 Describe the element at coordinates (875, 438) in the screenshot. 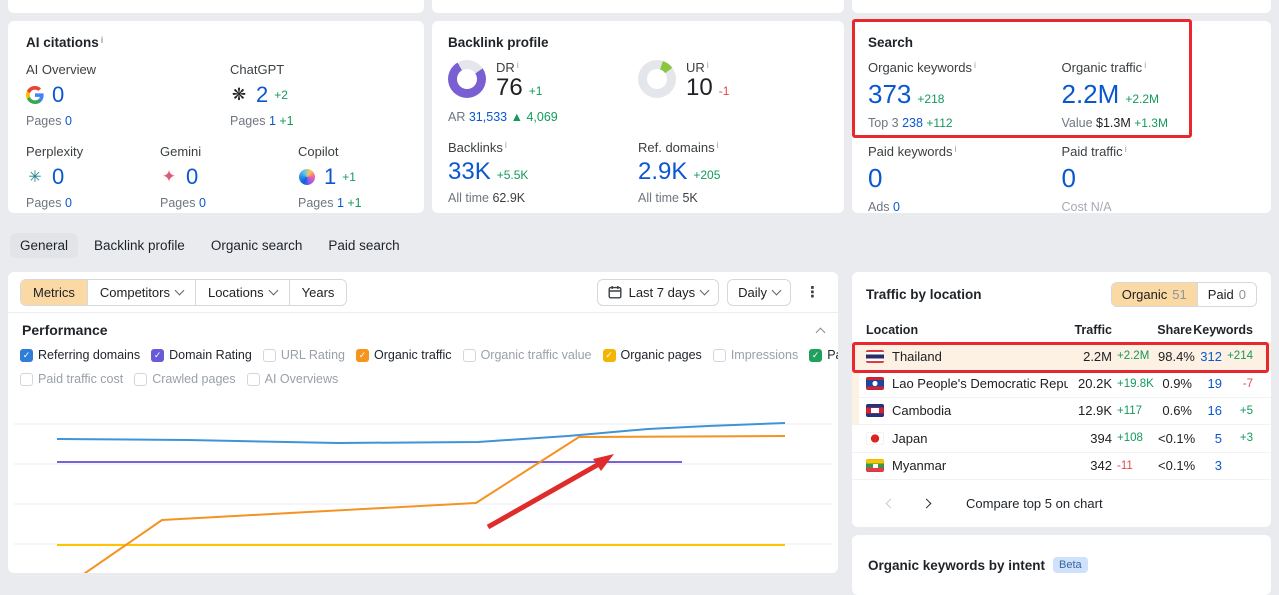

I see `japan-flag-icon` at that location.